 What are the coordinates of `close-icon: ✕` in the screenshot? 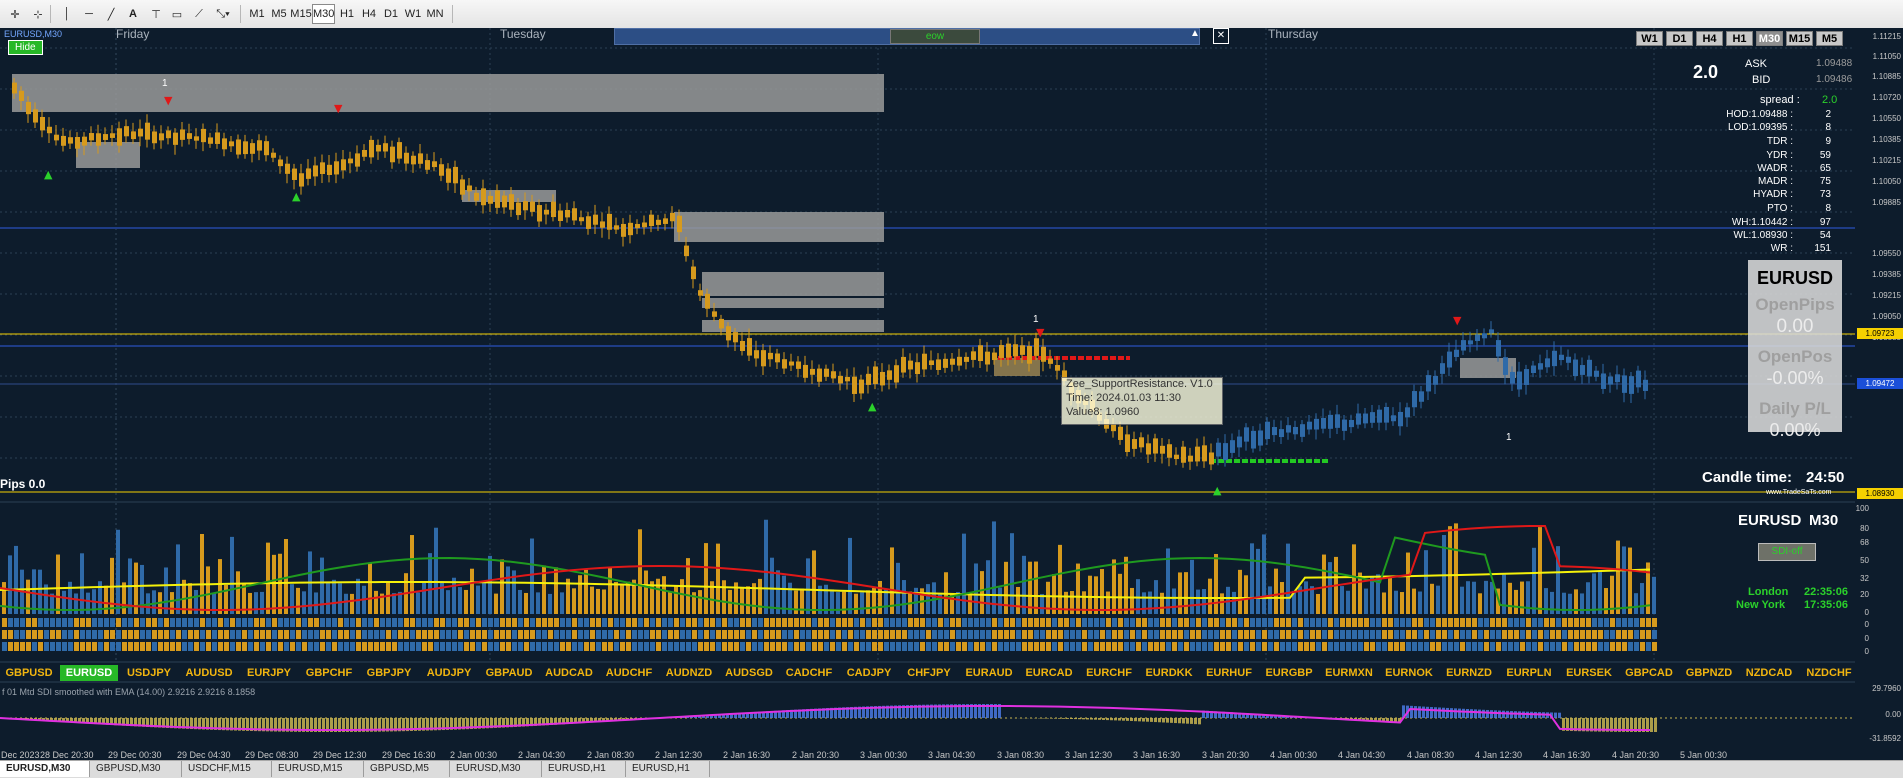 It's located at (1221, 36).